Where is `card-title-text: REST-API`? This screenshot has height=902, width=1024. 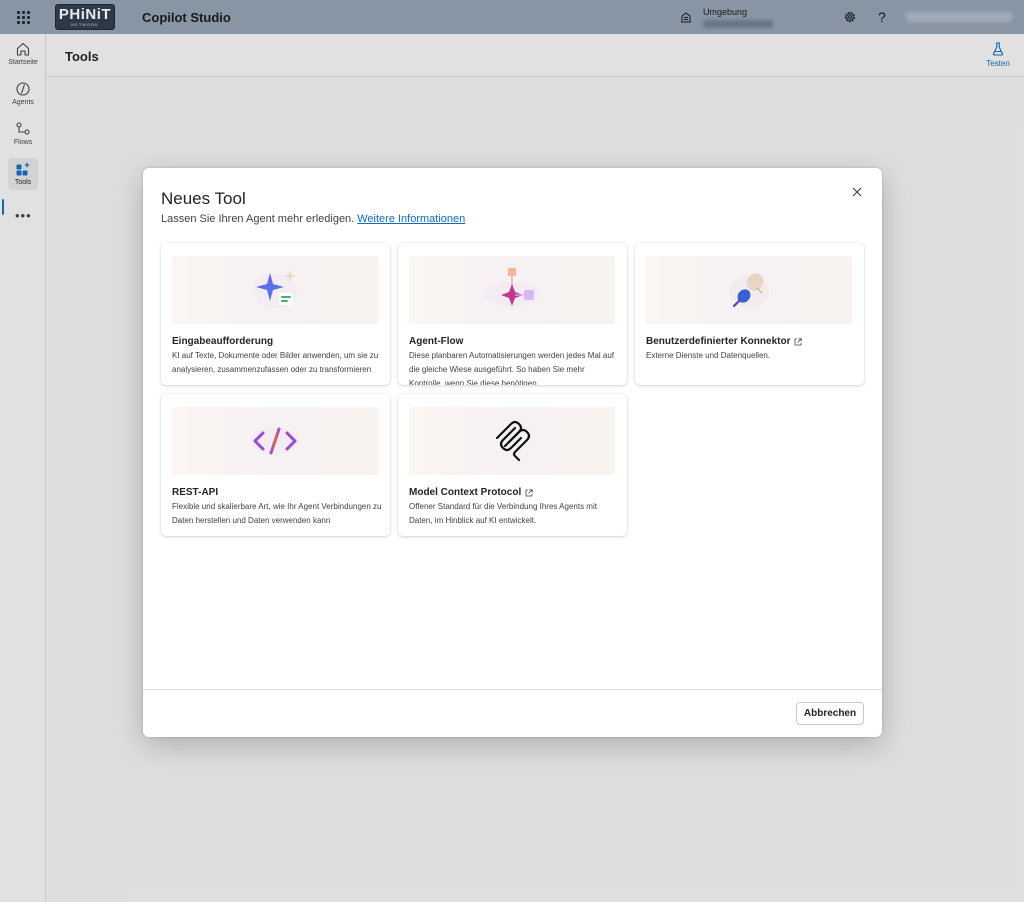
card-title-text: REST-API is located at coordinates (195, 492).